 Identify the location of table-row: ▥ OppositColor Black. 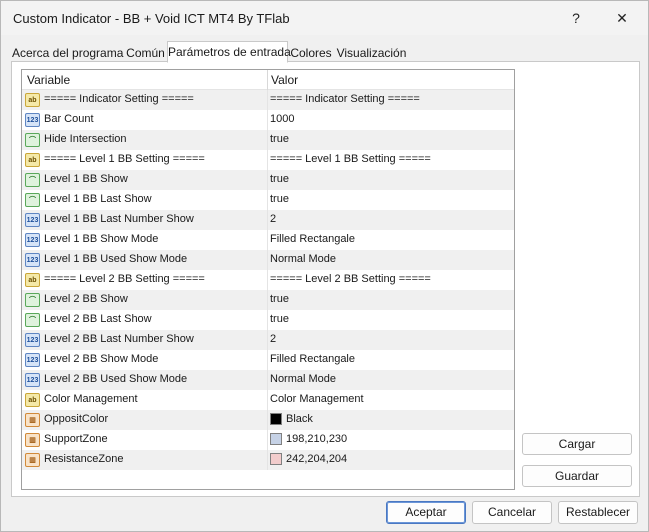
(268, 420).